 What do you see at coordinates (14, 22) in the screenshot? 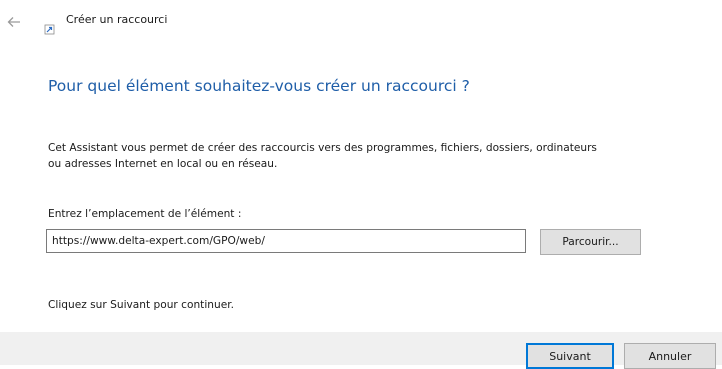
I see `back-arrow-icon` at bounding box center [14, 22].